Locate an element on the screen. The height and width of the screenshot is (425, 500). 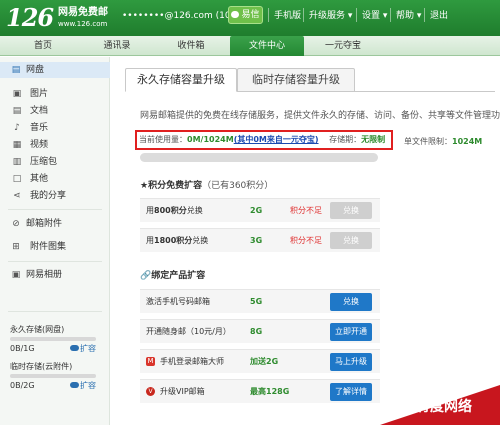
upgrade-now-button: 马上升级 is located at coordinates (351, 362).